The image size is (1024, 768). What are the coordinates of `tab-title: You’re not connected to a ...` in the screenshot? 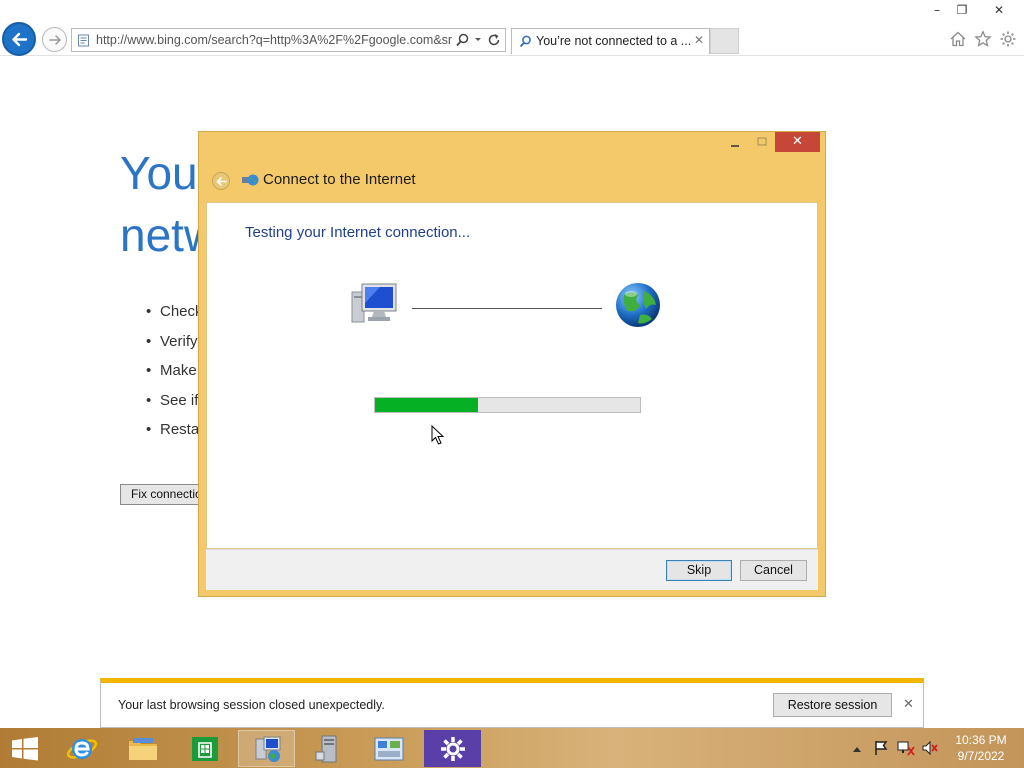 It's located at (614, 41).